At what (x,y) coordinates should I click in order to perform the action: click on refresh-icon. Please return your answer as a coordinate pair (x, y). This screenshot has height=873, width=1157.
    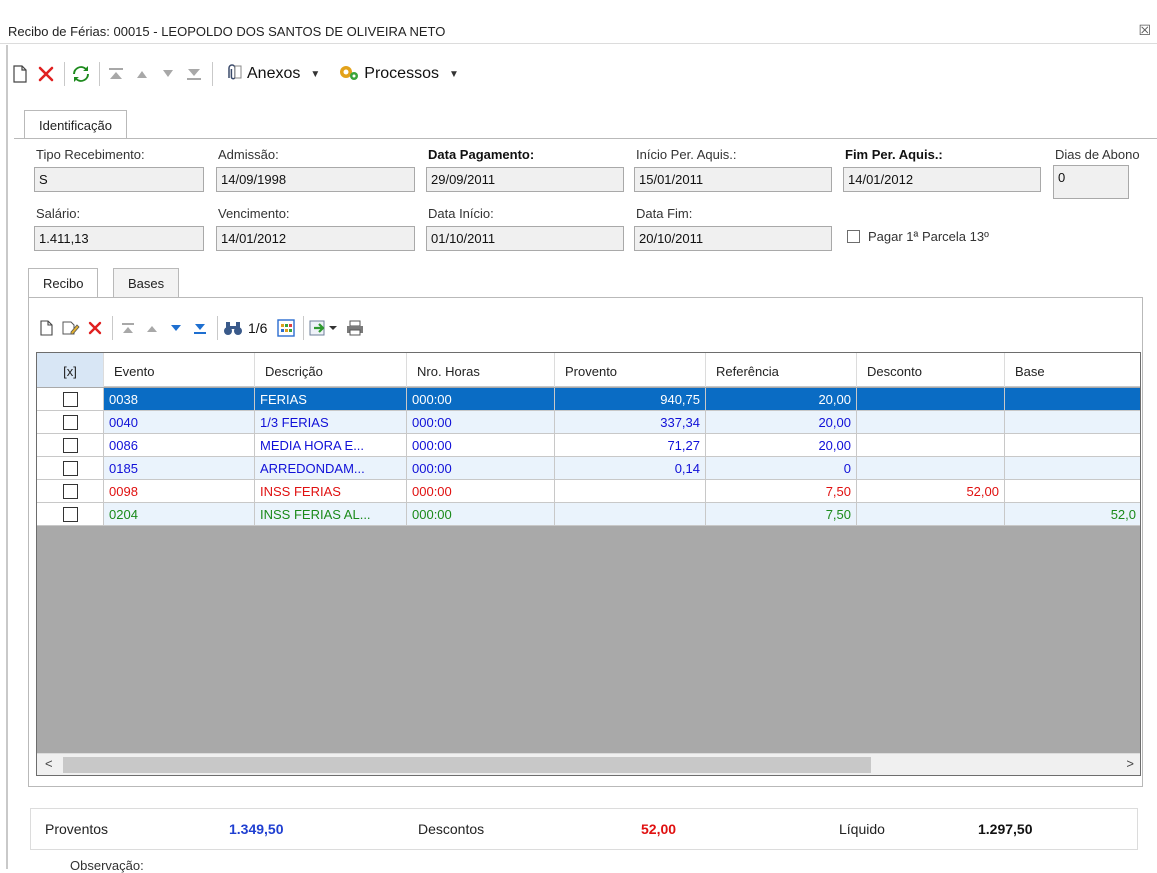
    Looking at the image, I should click on (81, 74).